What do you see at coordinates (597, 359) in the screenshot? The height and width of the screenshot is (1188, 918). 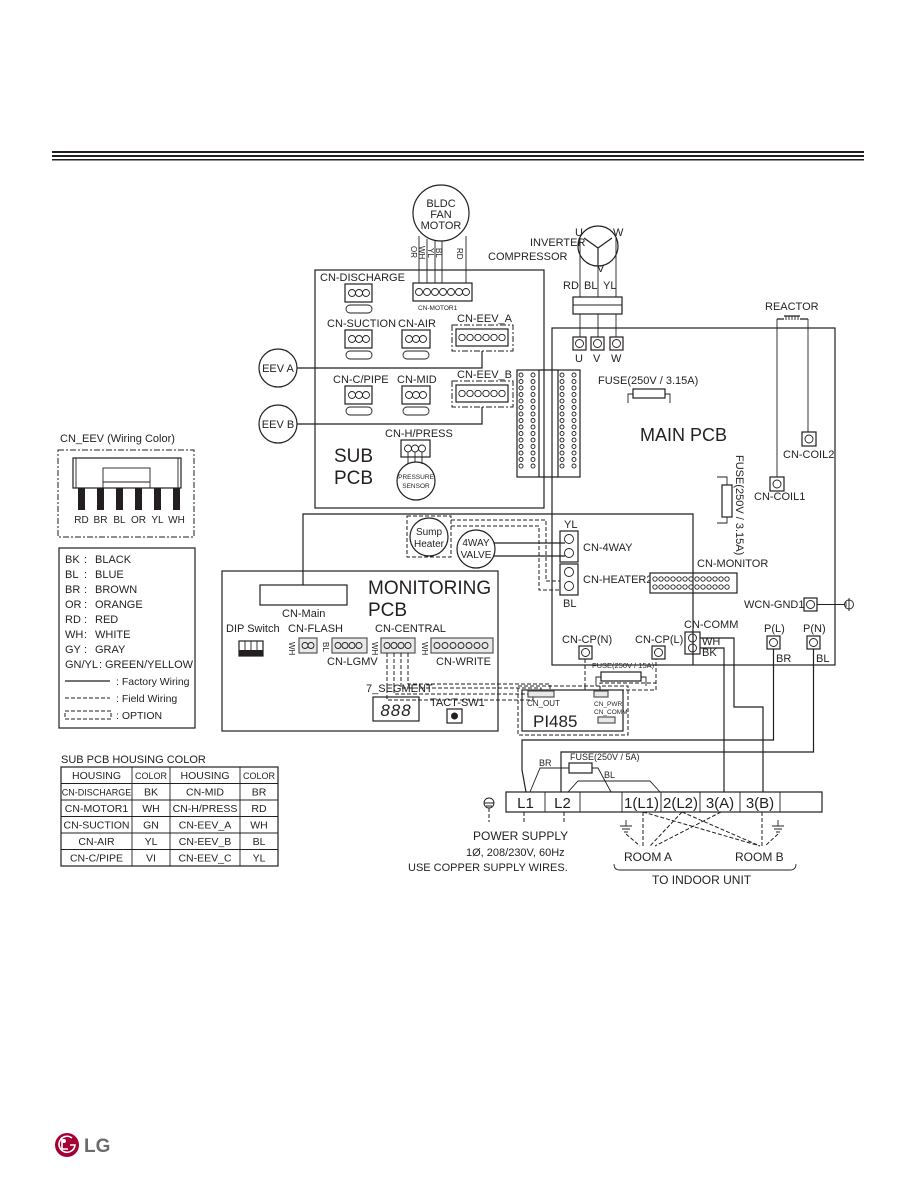 I see `terminal-label: V` at bounding box center [597, 359].